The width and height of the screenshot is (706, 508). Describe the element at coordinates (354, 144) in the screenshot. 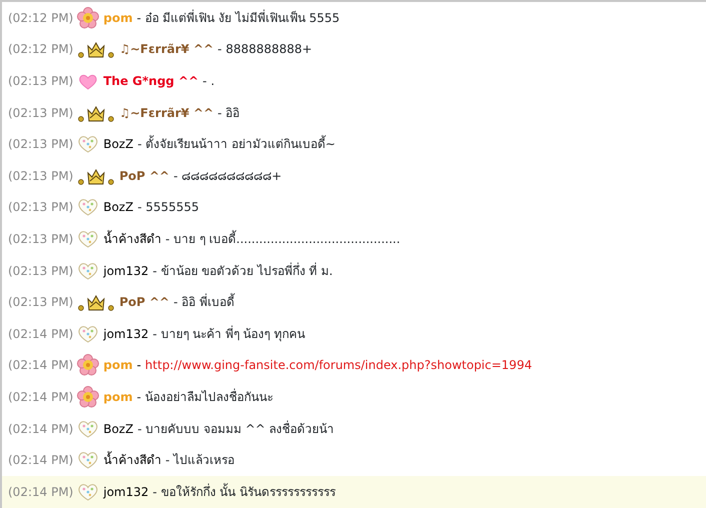

I see `chat-message-row: (02:13 PM) BozZ - ตั้งจัยเรียนน้าาา อย่ามัวแต่กินเบอดี้~` at that location.